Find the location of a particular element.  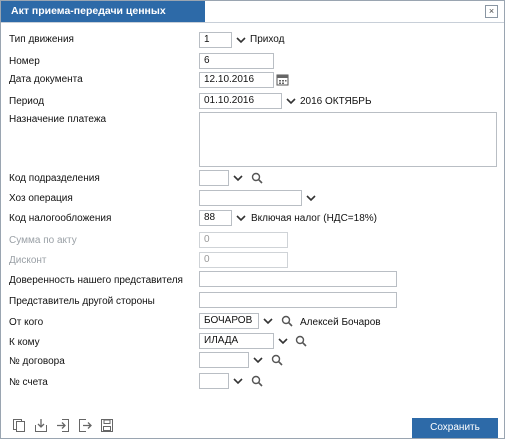

act-sum-label: Сумма по акту is located at coordinates (43, 240).